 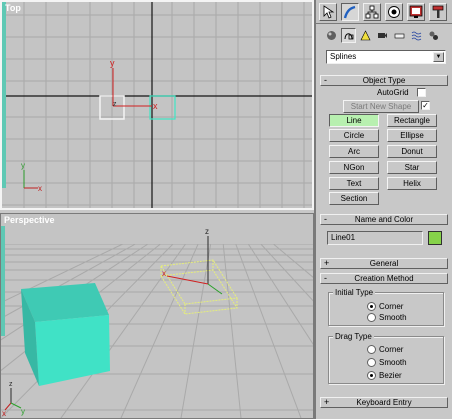 What do you see at coordinates (435, 238) in the screenshot?
I see `object-color-swatch` at bounding box center [435, 238].